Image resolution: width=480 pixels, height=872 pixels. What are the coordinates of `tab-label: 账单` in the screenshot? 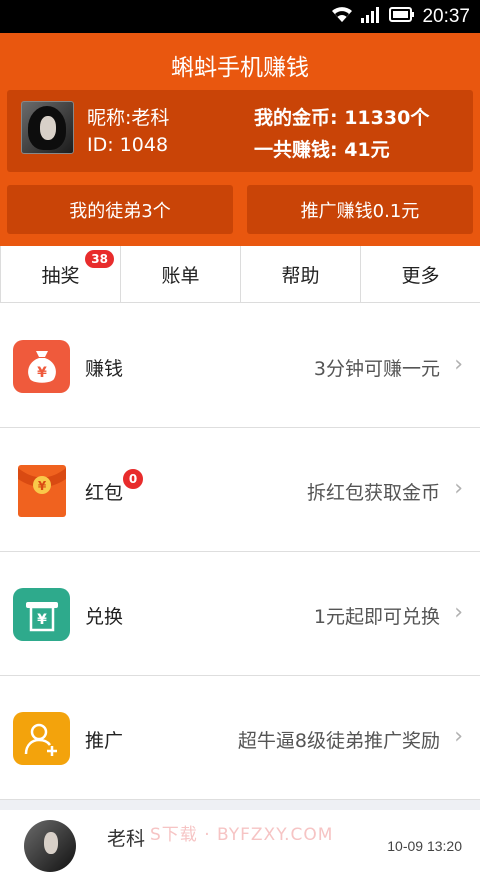 It's located at (180, 275).